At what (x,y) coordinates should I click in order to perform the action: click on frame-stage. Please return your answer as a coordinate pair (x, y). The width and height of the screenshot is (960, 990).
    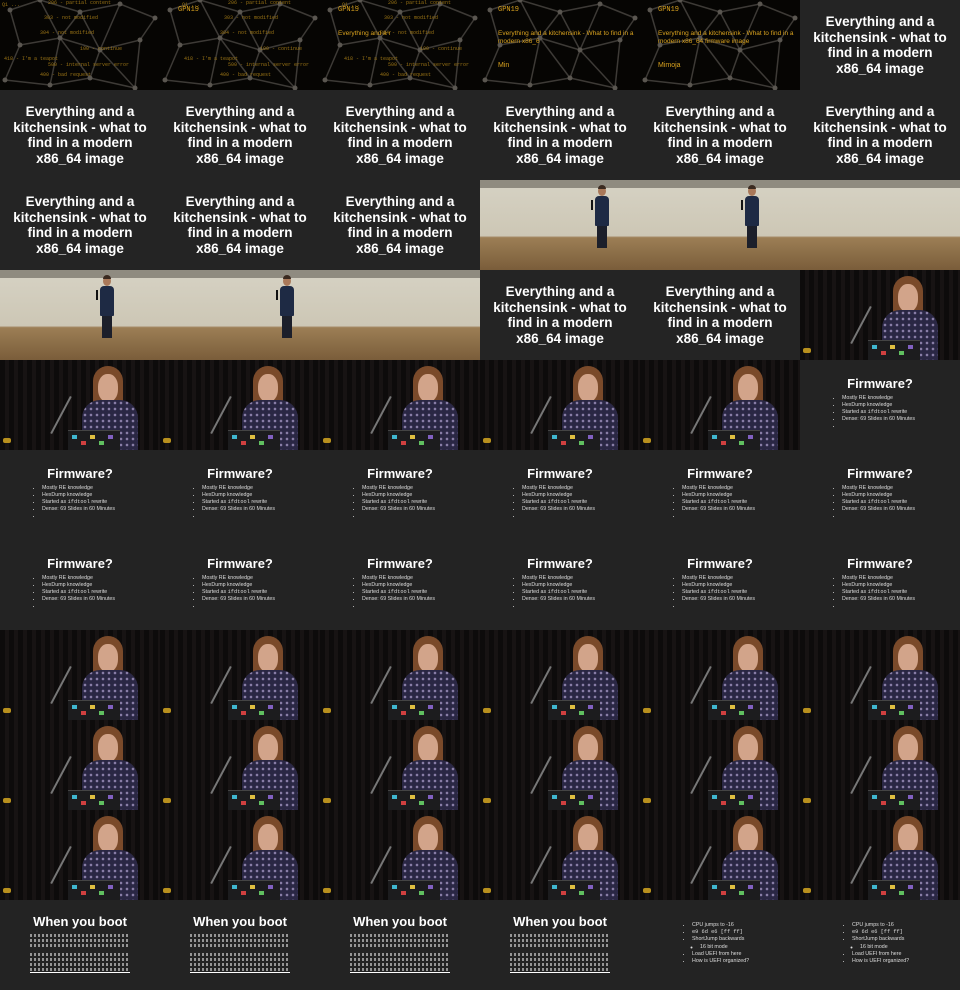
    Looking at the image, I should click on (400, 315).